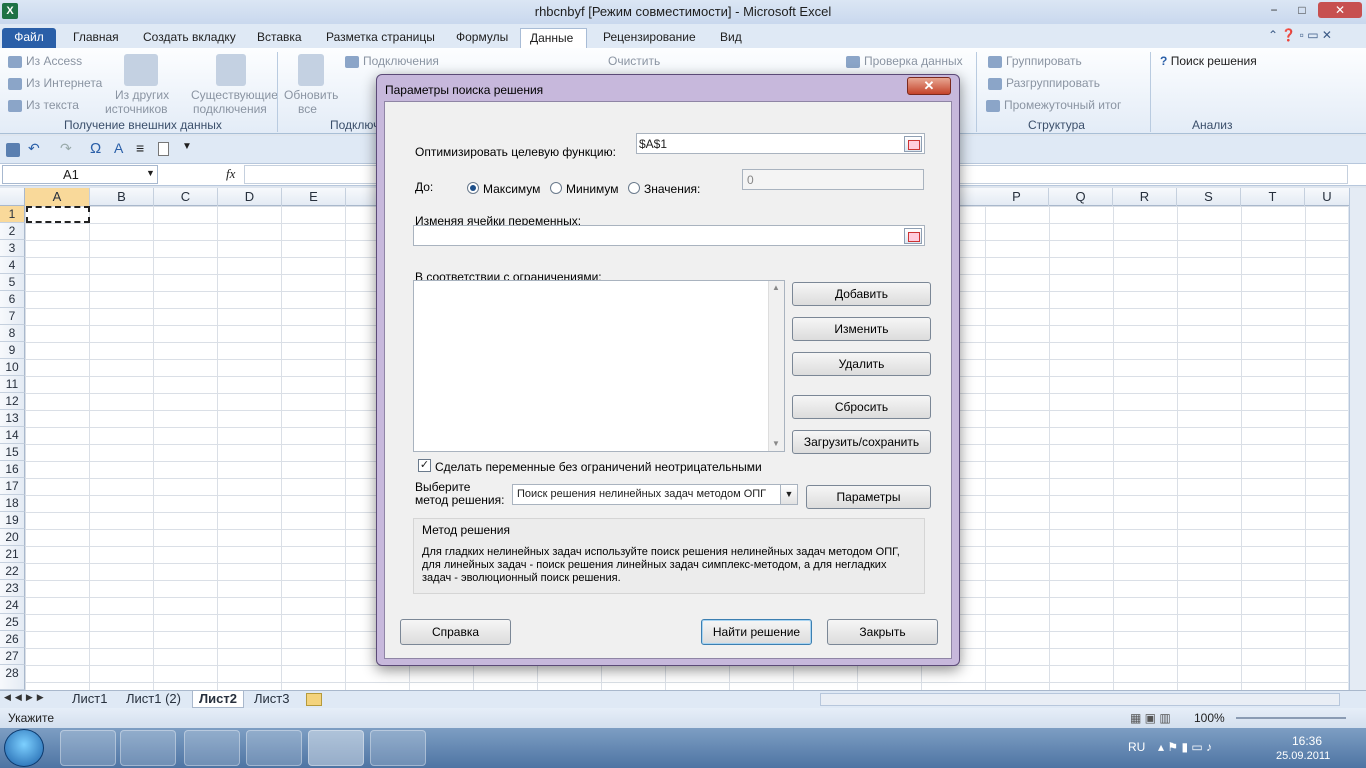  I want to click on row-header: 16, so click(12, 469).